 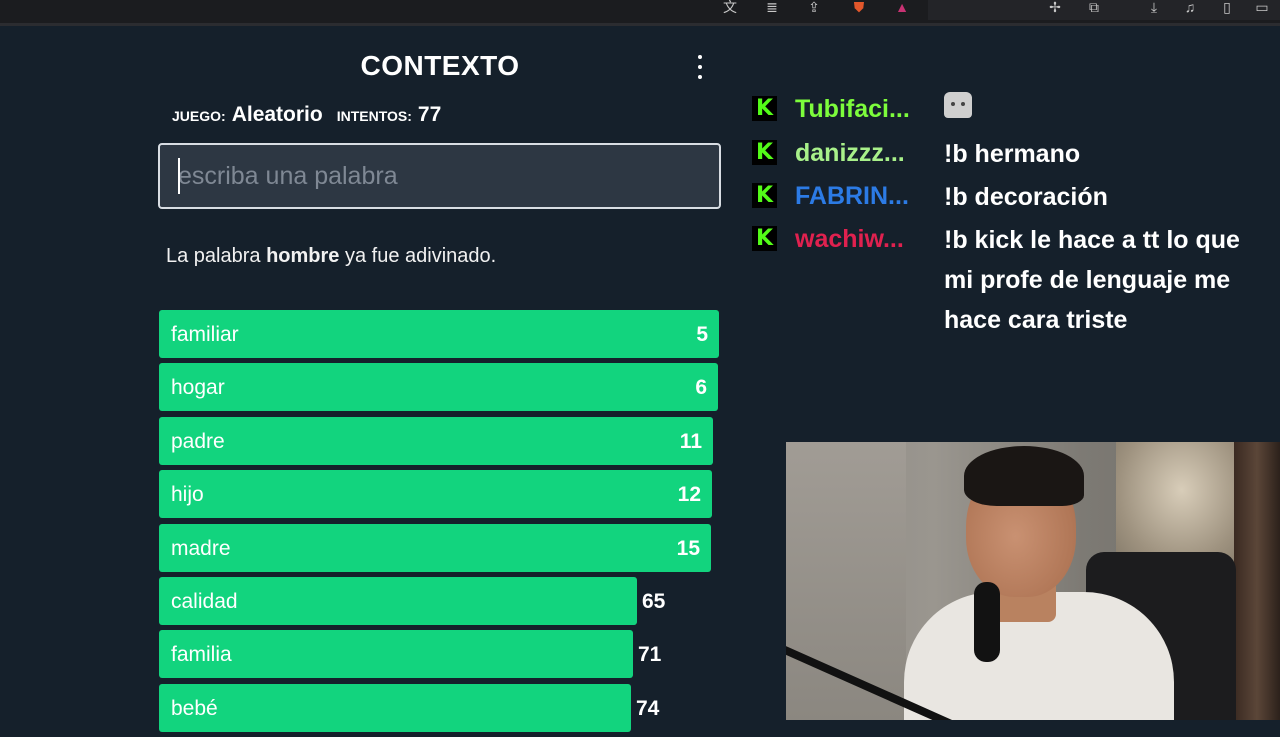 I want to click on guess-rank: 11, so click(x=690, y=441).